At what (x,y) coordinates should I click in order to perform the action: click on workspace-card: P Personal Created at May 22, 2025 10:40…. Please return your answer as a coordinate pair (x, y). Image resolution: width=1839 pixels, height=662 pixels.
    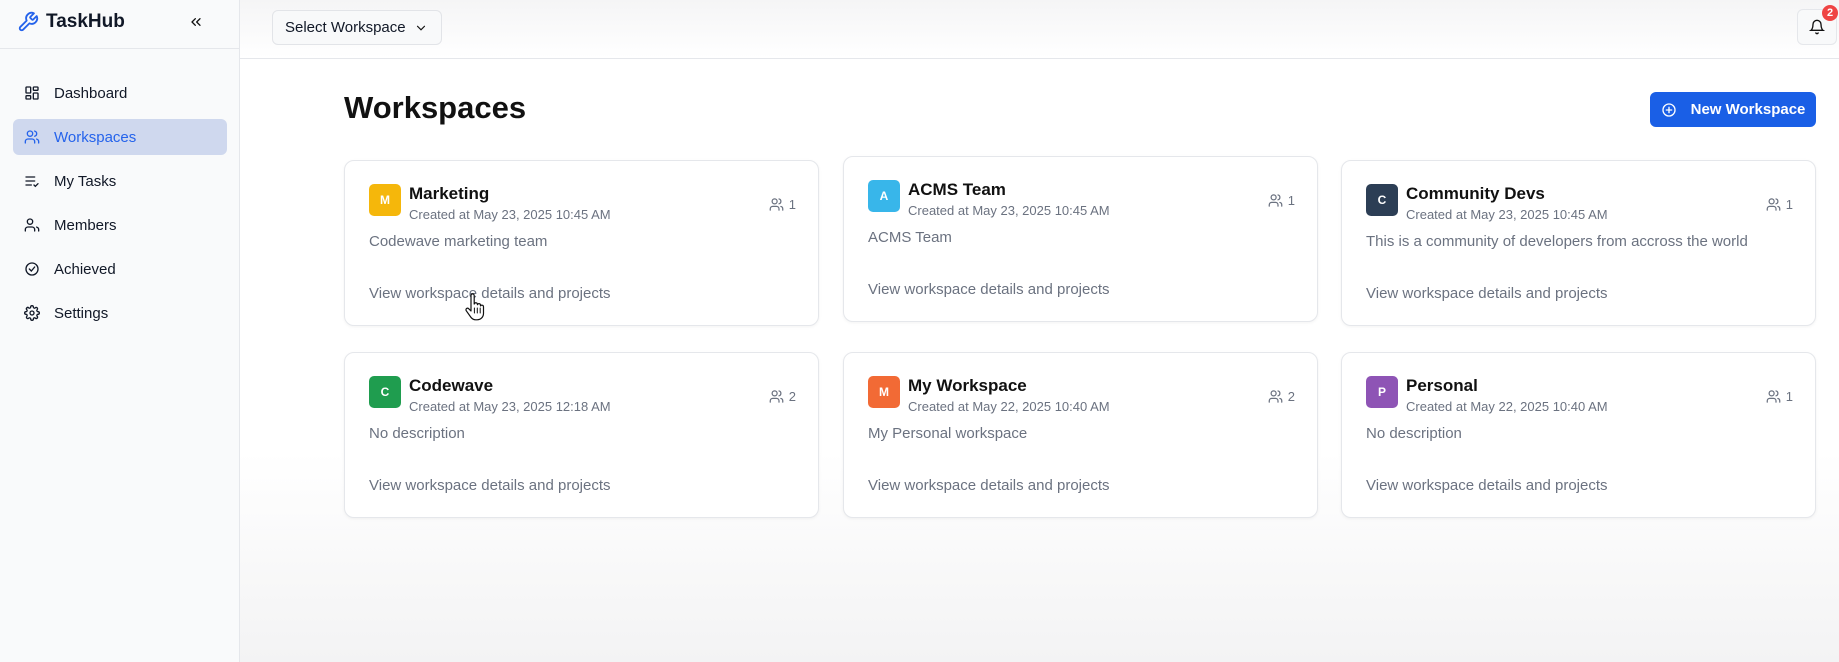
    Looking at the image, I should click on (1578, 435).